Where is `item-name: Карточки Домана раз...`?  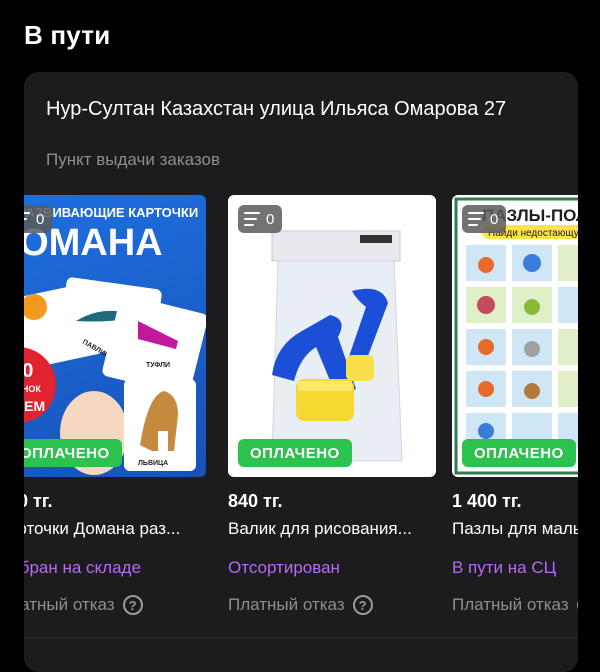 item-name: Карточки Домана раз... is located at coordinates (115, 529).